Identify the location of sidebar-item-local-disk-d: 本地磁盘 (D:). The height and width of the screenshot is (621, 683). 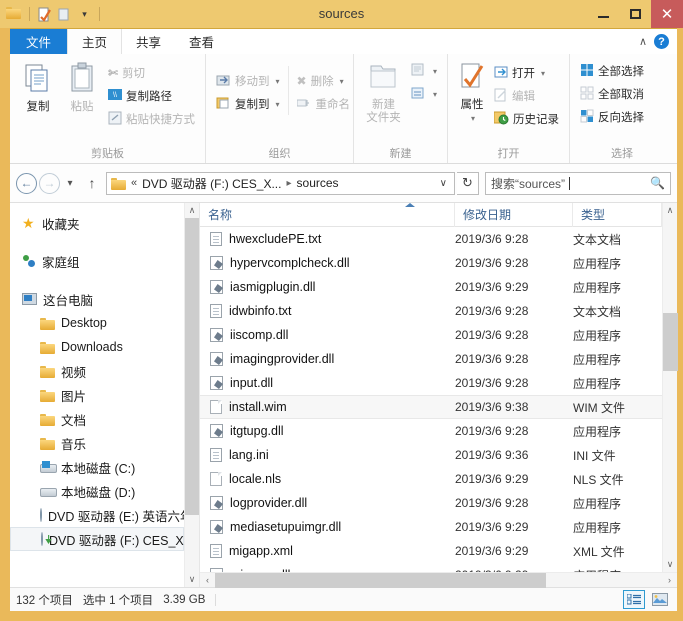
(97, 491).